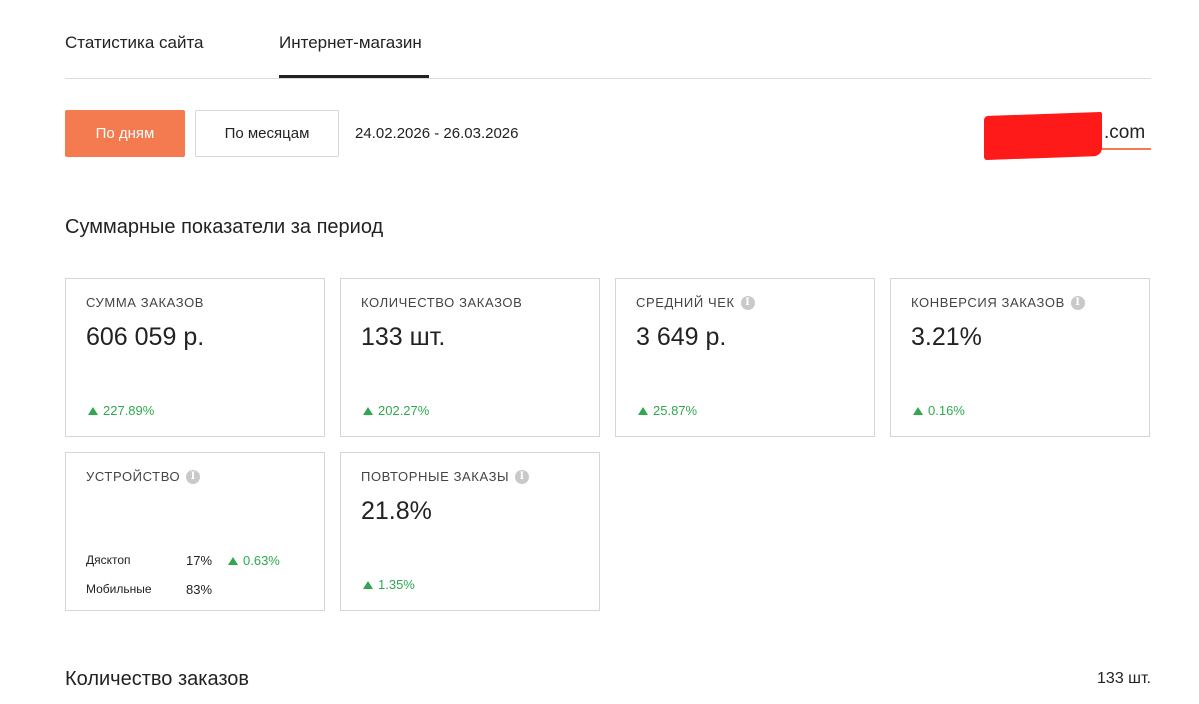  Describe the element at coordinates (1124, 678) in the screenshot. I see `orders-count-total: 133 шт.` at that location.